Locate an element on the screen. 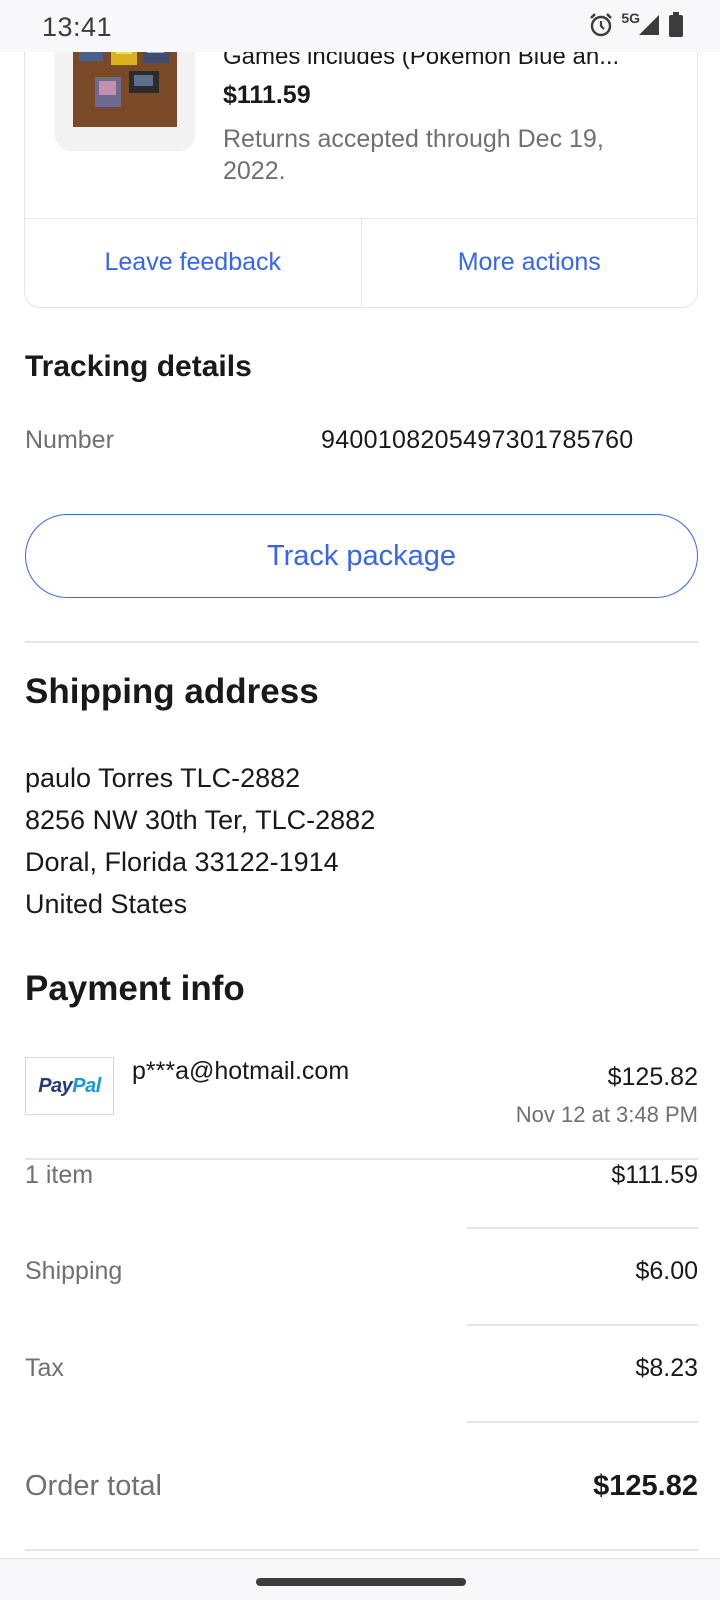 This screenshot has height=1600, width=720. signal-icon is located at coordinates (649, 25).